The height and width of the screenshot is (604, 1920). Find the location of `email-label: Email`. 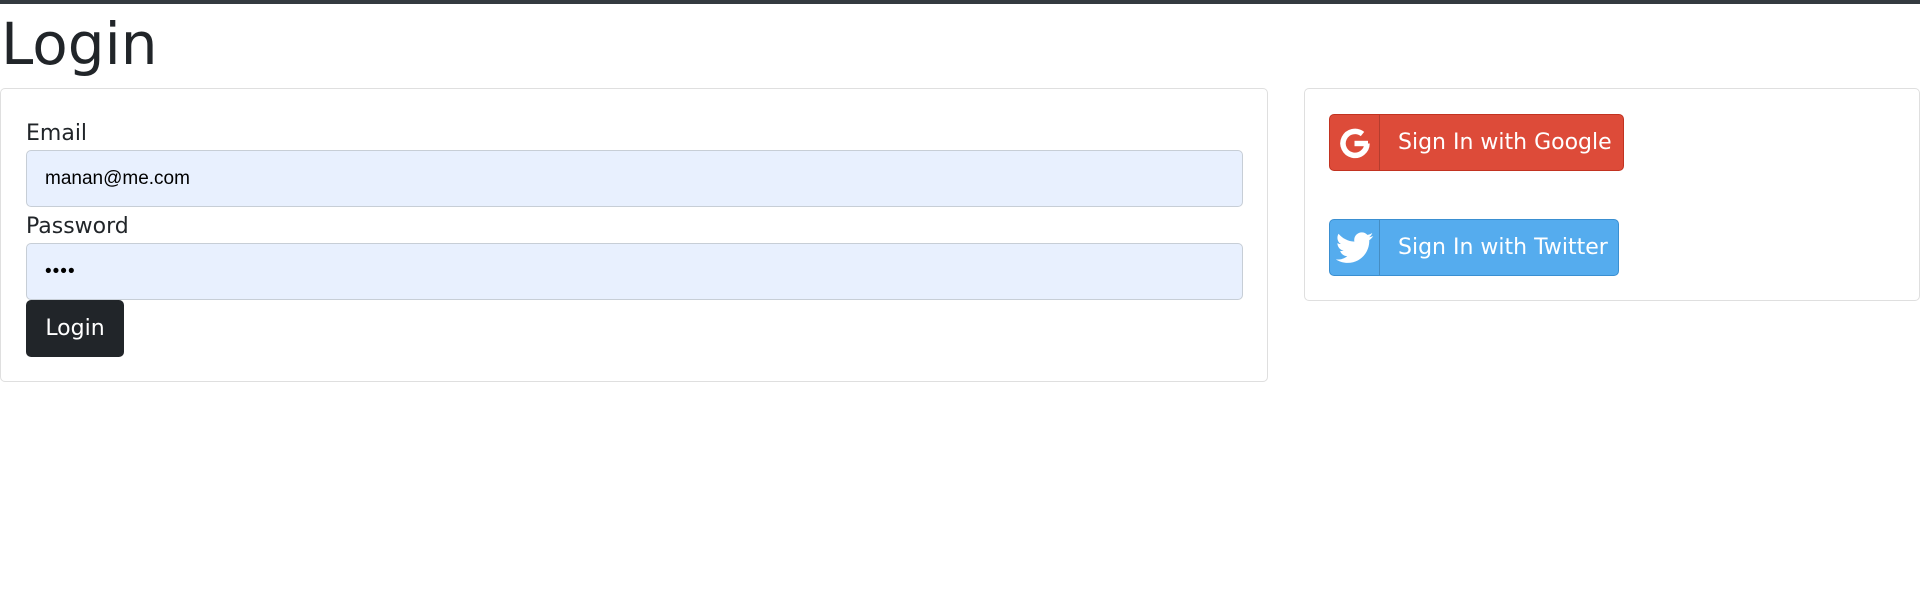

email-label: Email is located at coordinates (57, 133).